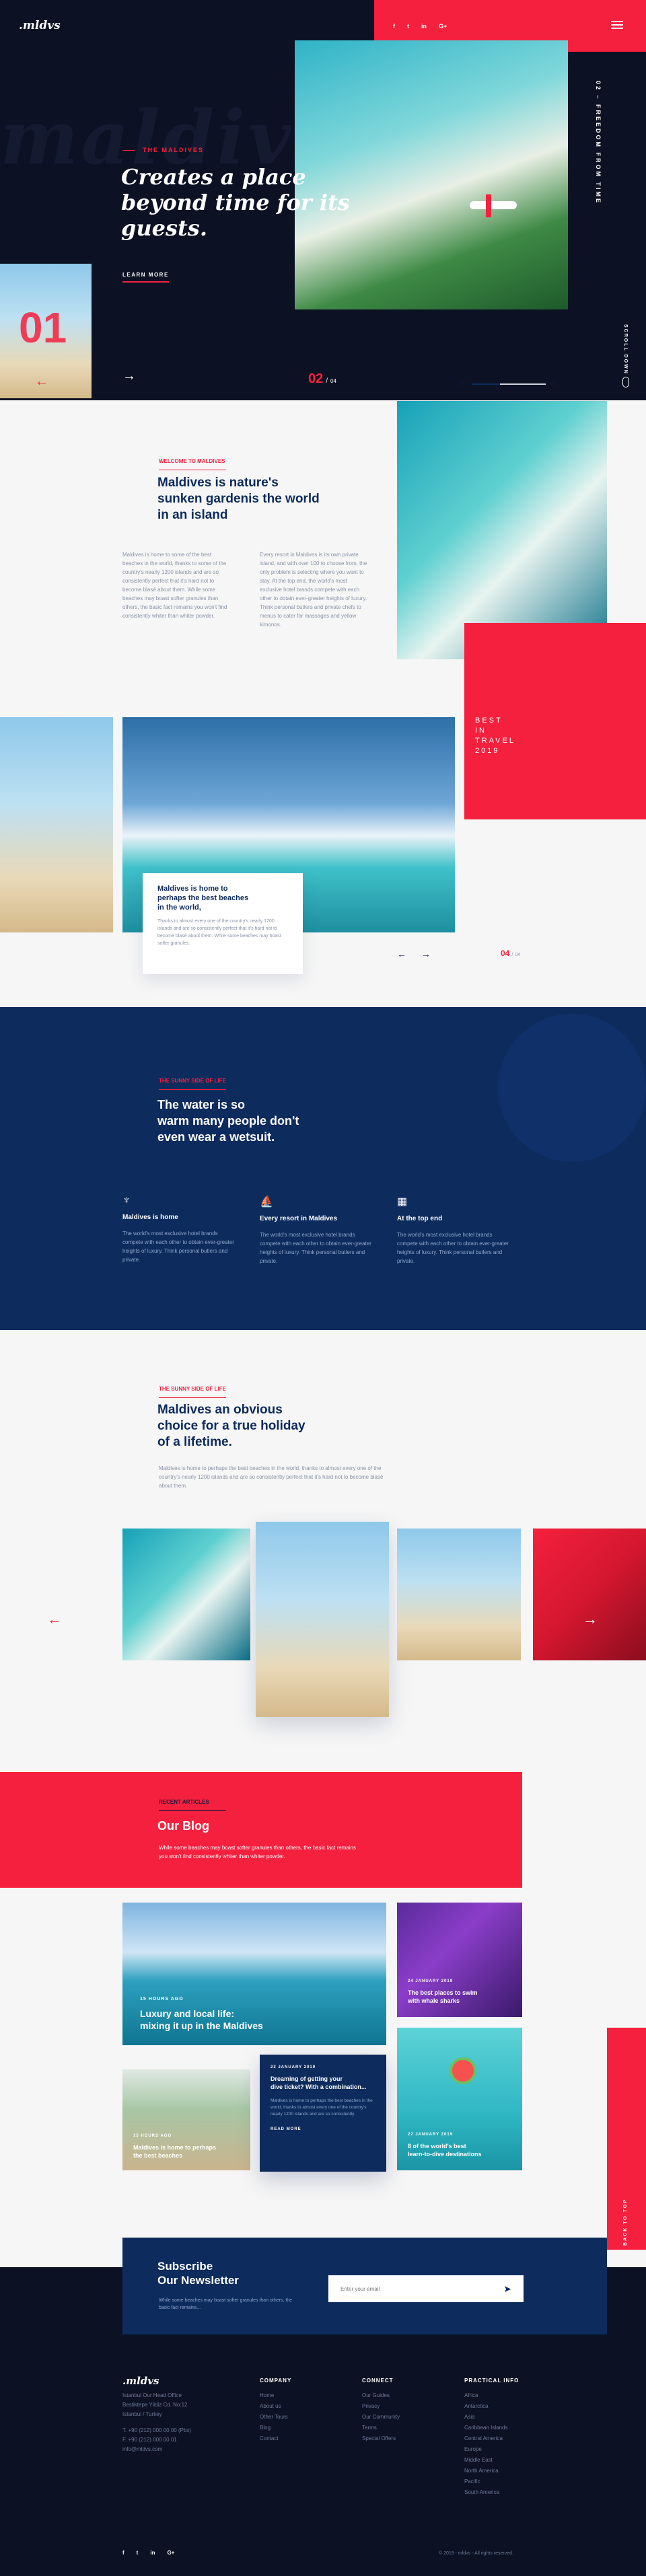 Image resolution: width=646 pixels, height=2576 pixels. Describe the element at coordinates (492, 2471) in the screenshot. I see `footer-link-north-america: North America` at that location.